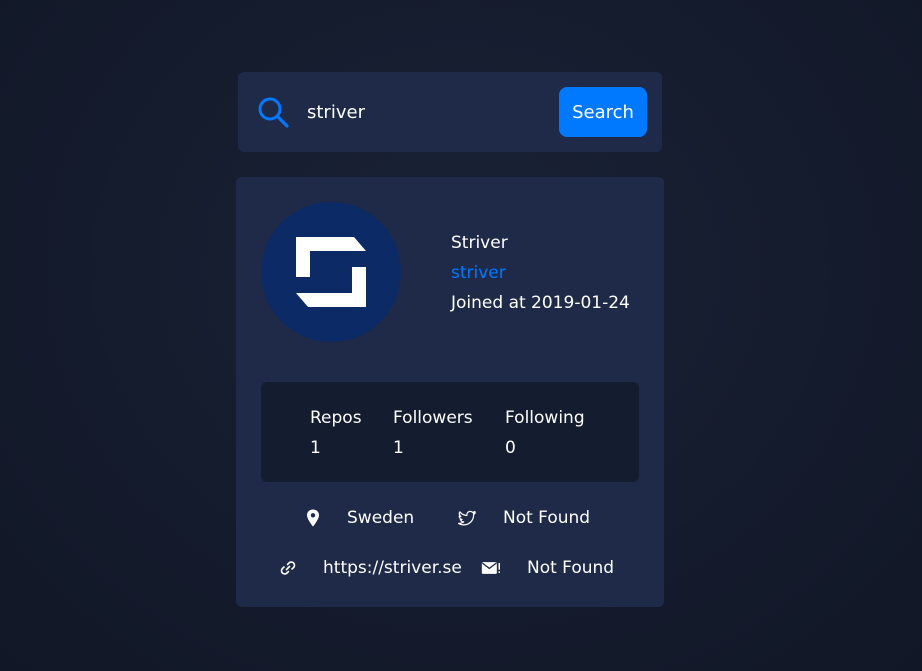  What do you see at coordinates (466, 518) in the screenshot?
I see `twitter-icon` at bounding box center [466, 518].